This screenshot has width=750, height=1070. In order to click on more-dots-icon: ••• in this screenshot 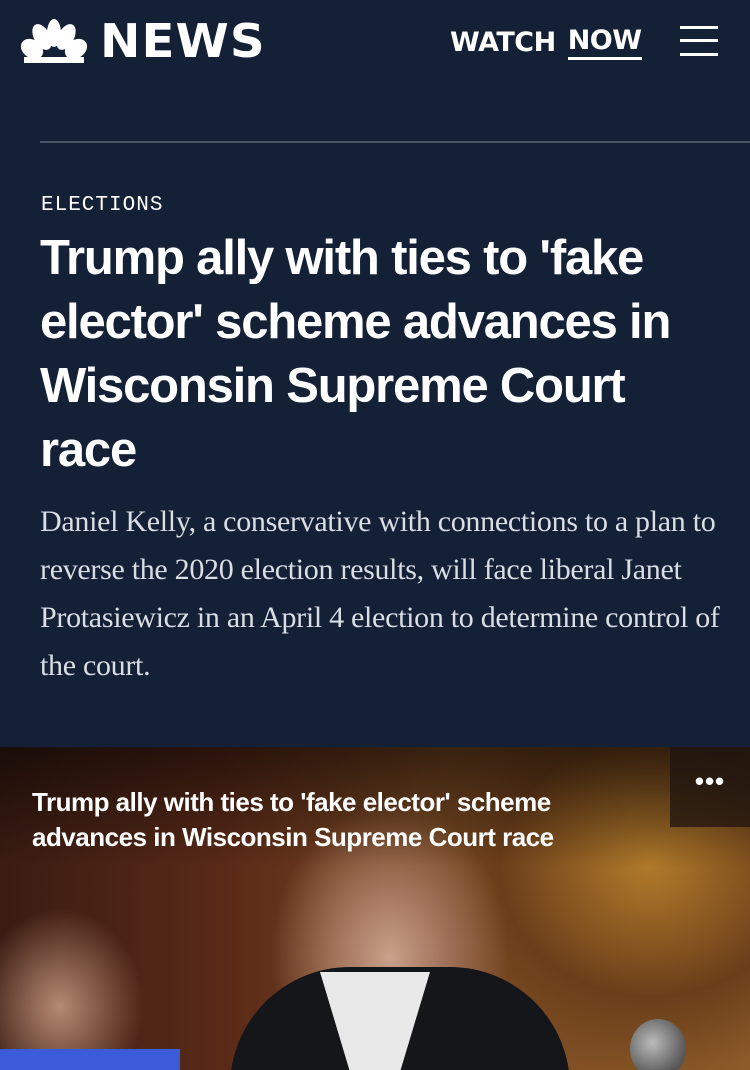, I will do `click(710, 781)`.